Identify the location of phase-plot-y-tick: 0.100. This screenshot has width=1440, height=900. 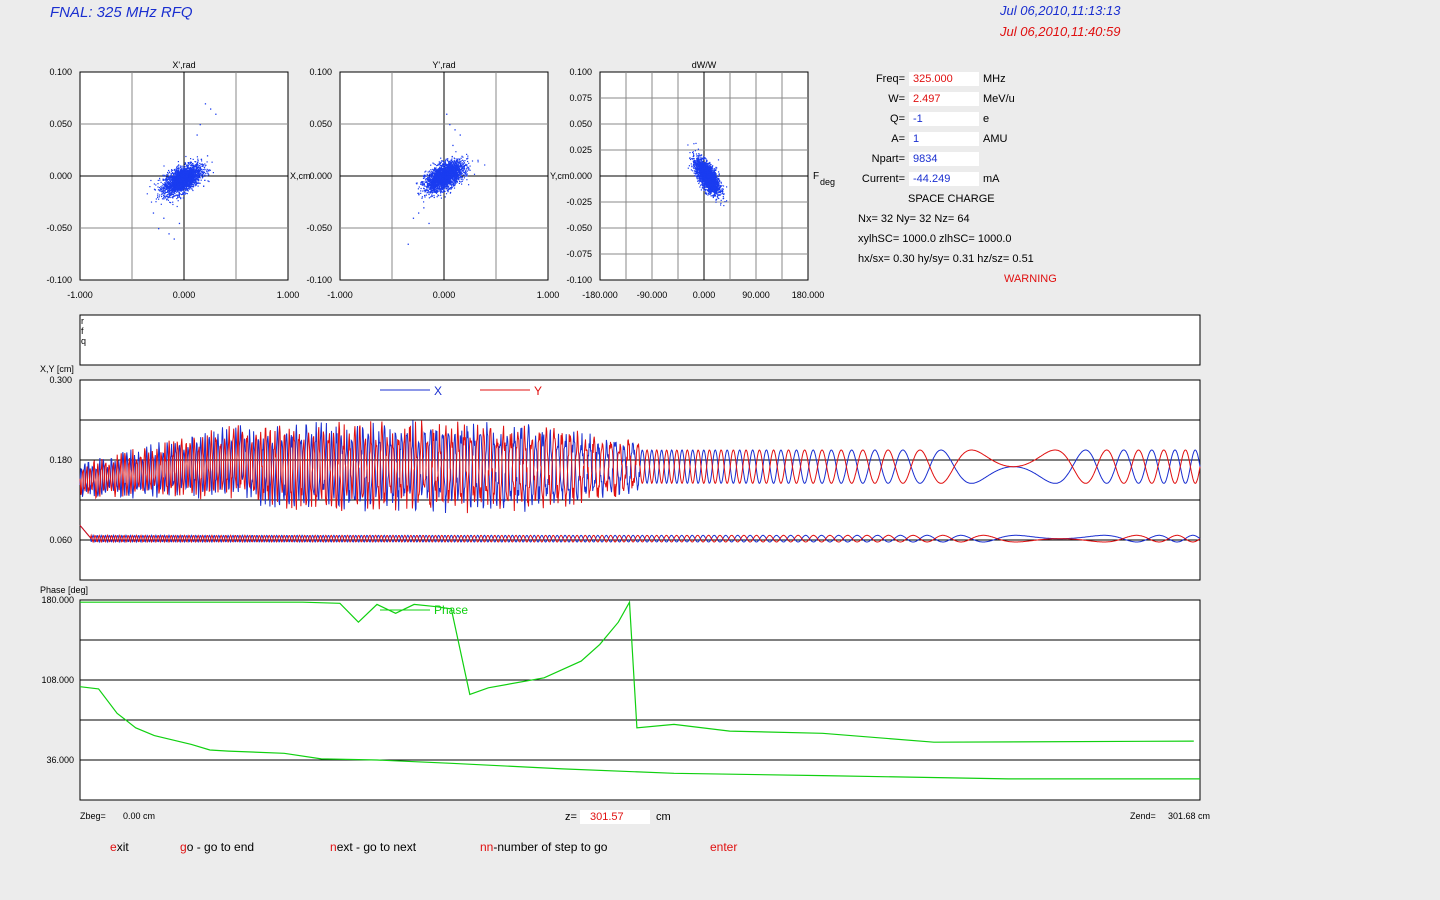
(60, 72).